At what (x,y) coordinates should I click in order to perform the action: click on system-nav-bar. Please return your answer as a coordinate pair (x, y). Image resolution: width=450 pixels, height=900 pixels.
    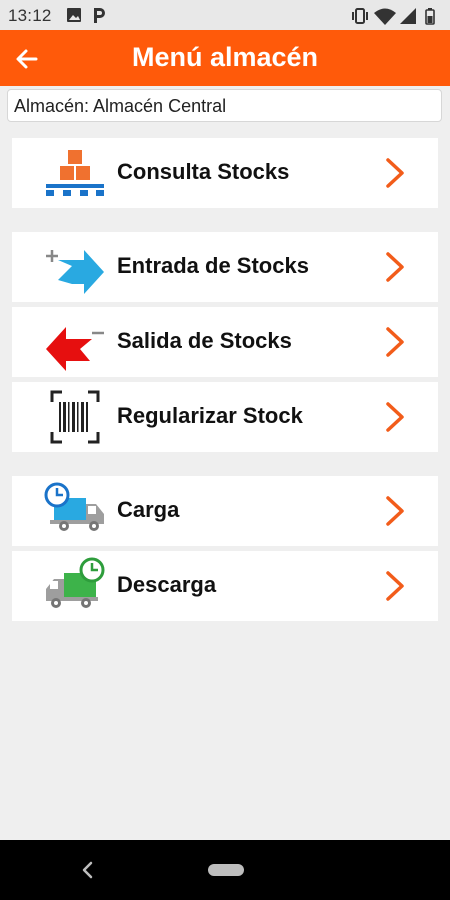
    Looking at the image, I should click on (225, 870).